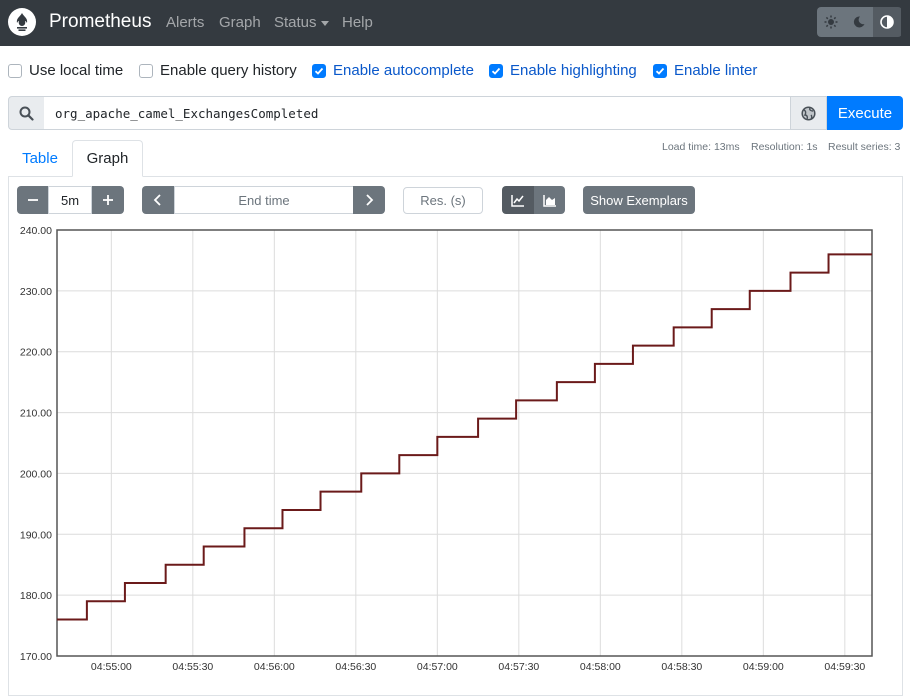 Image resolution: width=910 pixels, height=696 pixels. What do you see at coordinates (146, 70) in the screenshot?
I see `query-history-checkbox` at bounding box center [146, 70].